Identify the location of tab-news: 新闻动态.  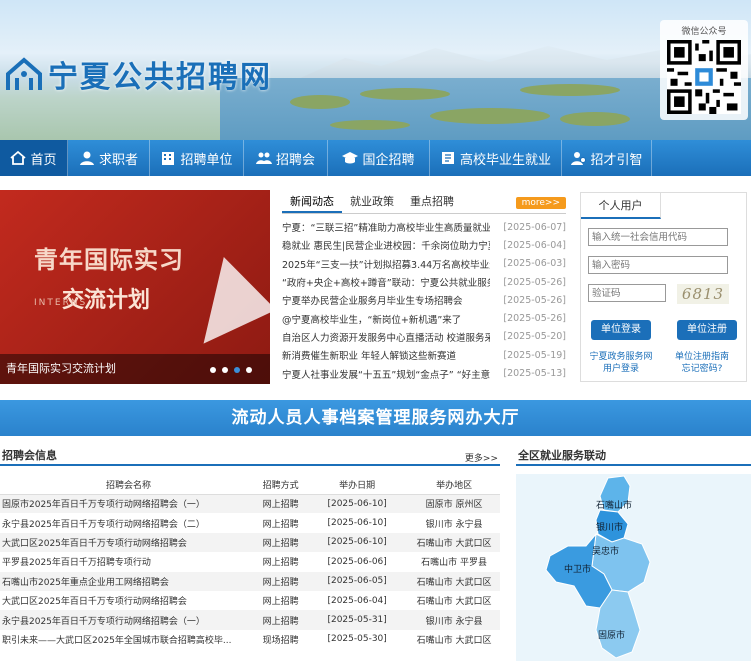
(312, 202).